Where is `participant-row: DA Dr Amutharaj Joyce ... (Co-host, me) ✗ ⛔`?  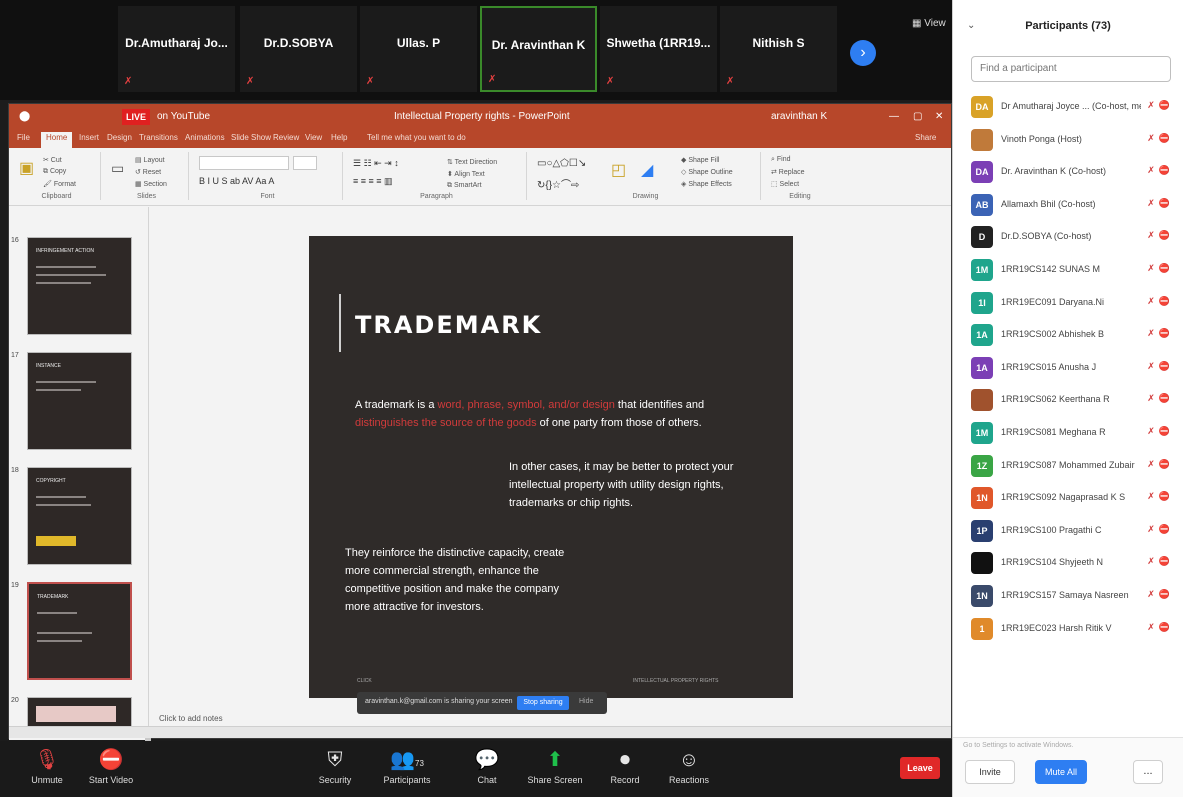
participant-row: DA Dr Amutharaj Joyce ... (Co-host, me) ✗ ⛔ is located at coordinates (1068, 107).